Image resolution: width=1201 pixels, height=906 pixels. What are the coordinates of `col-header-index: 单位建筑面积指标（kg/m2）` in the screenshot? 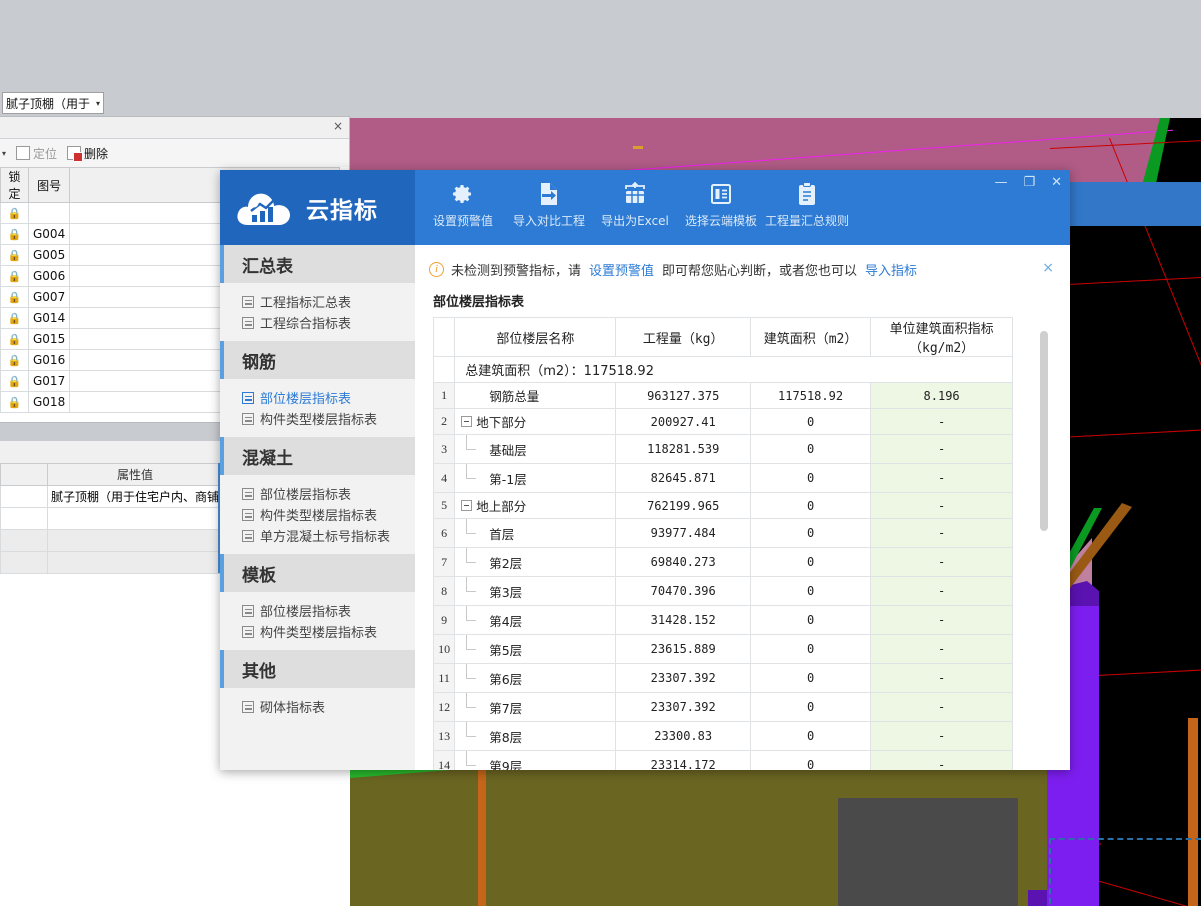 It's located at (941, 337).